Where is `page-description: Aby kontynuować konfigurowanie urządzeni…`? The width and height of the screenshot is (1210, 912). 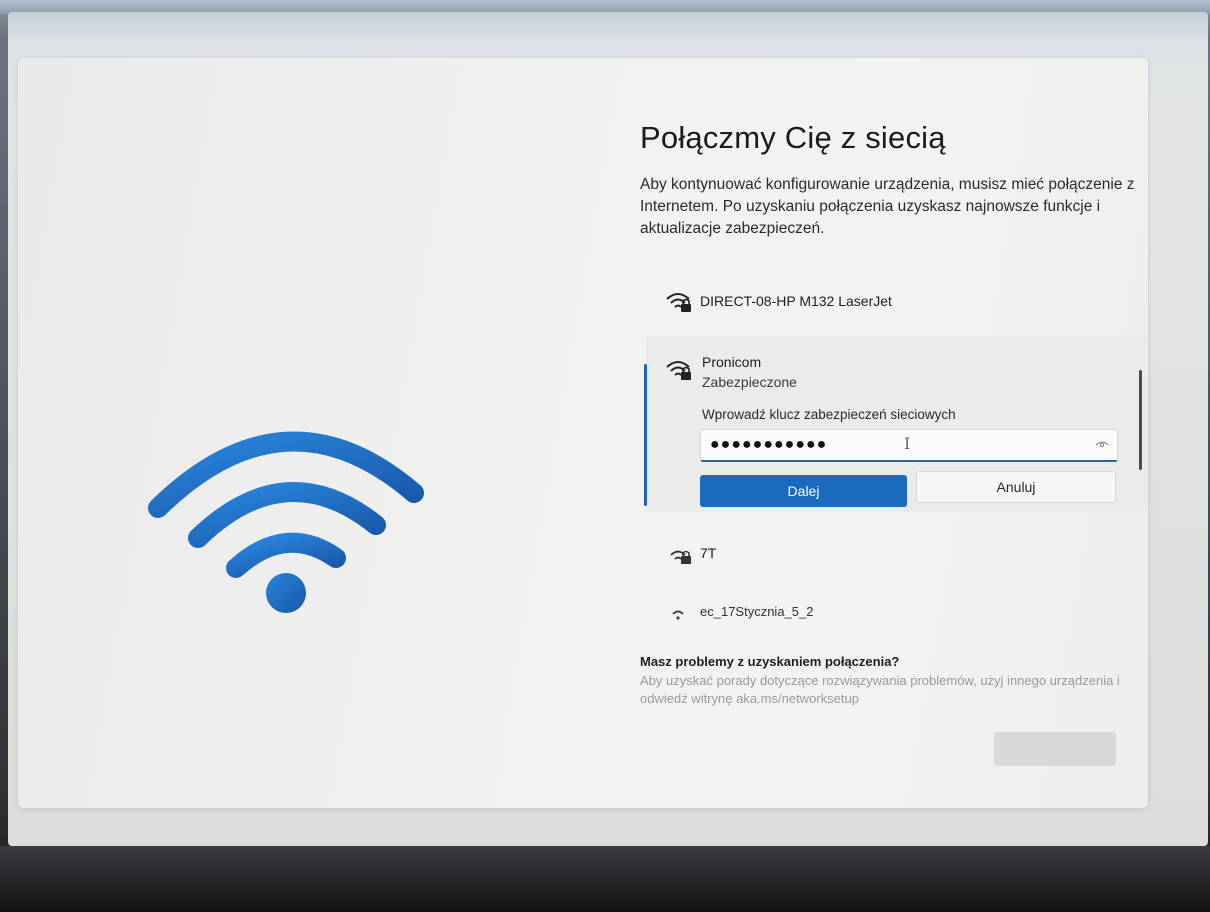 page-description: Aby kontynuować konfigurowanie urządzeni… is located at coordinates (887, 206).